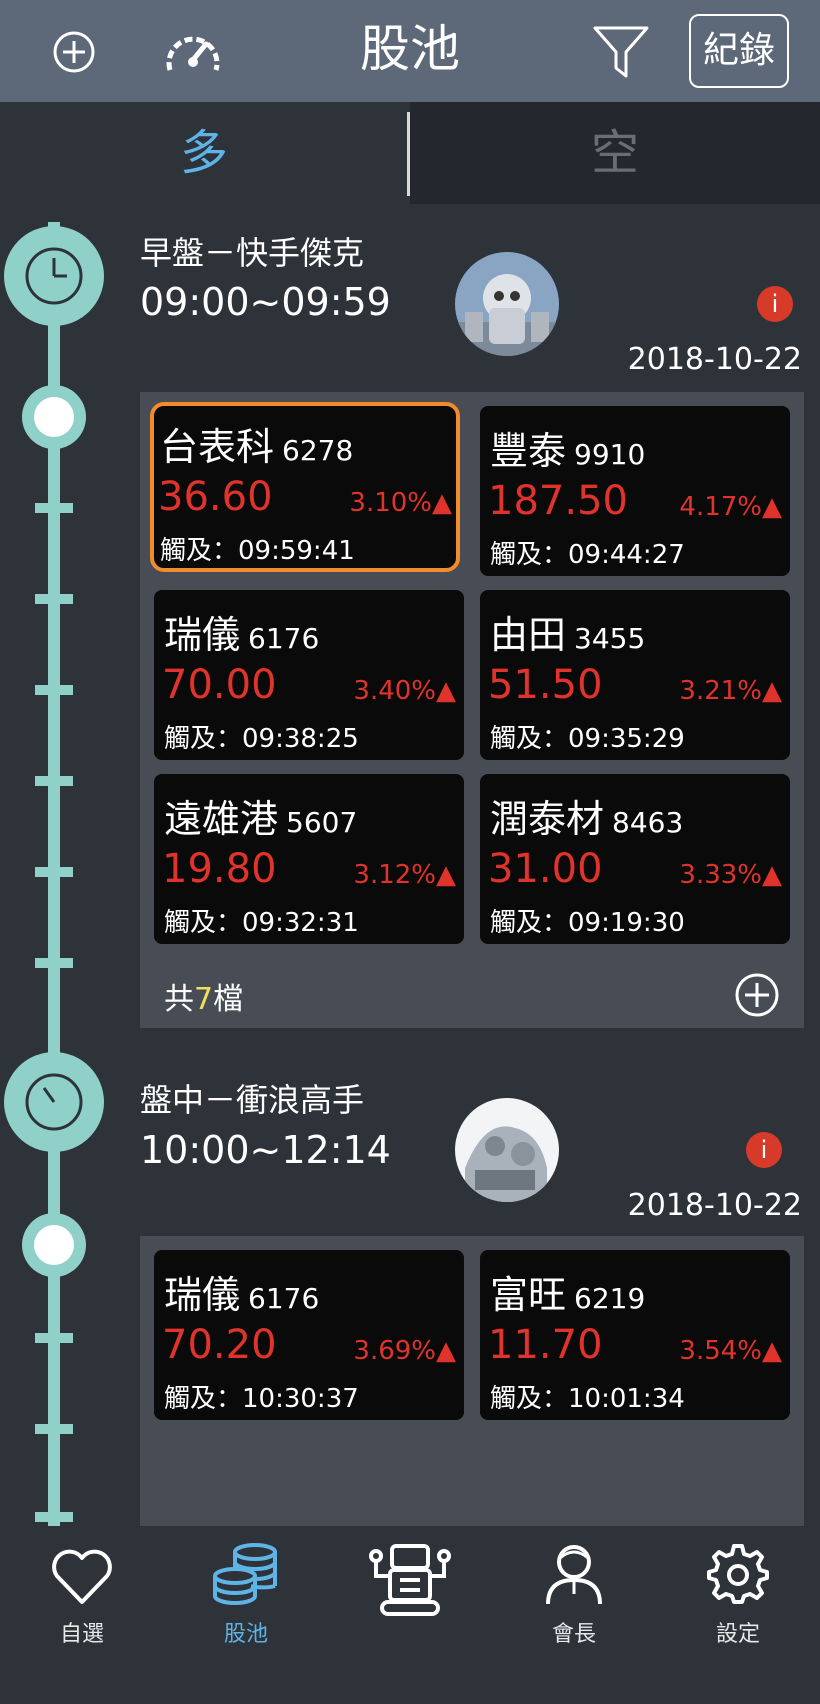  What do you see at coordinates (404, 875) in the screenshot?
I see `stock-change: 3.12%▲` at bounding box center [404, 875].